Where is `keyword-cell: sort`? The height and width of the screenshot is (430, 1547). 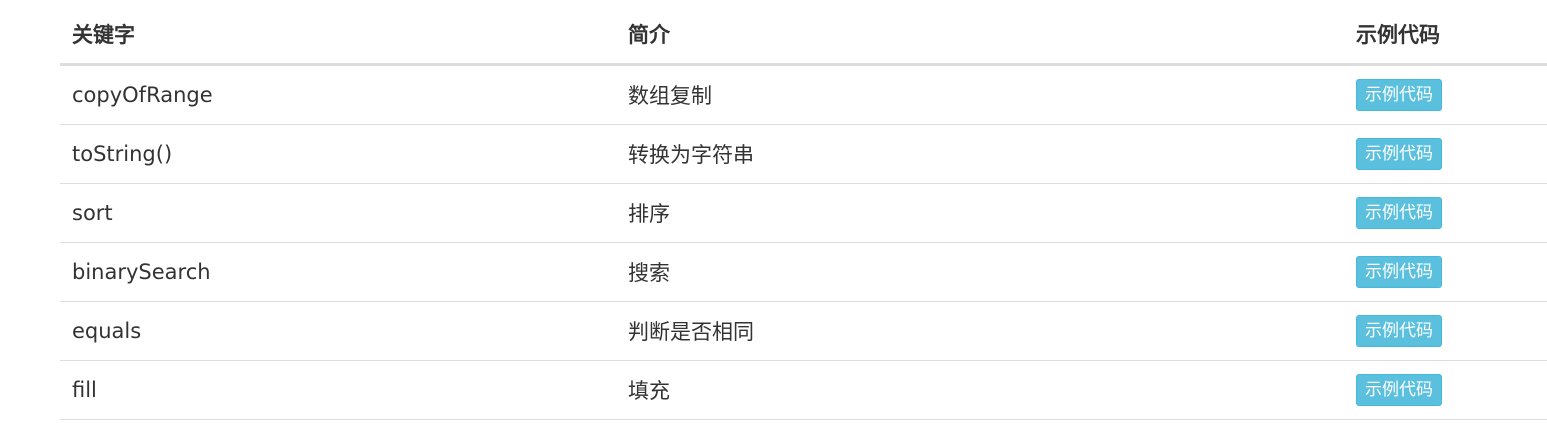
keyword-cell: sort is located at coordinates (338, 213).